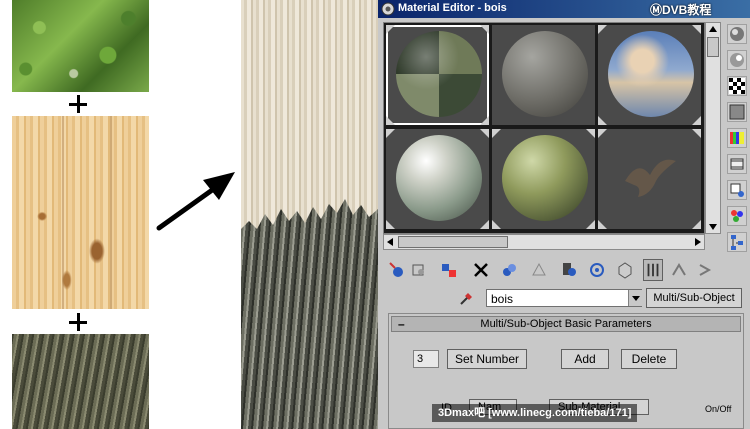 The image size is (750, 429). What do you see at coordinates (80, 46) in the screenshot?
I see `moss-texture` at bounding box center [80, 46].